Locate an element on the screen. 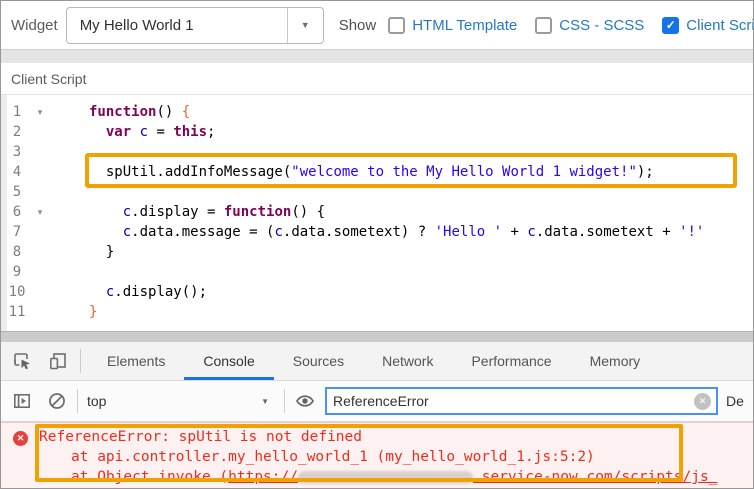  eye-icon is located at coordinates (305, 401).